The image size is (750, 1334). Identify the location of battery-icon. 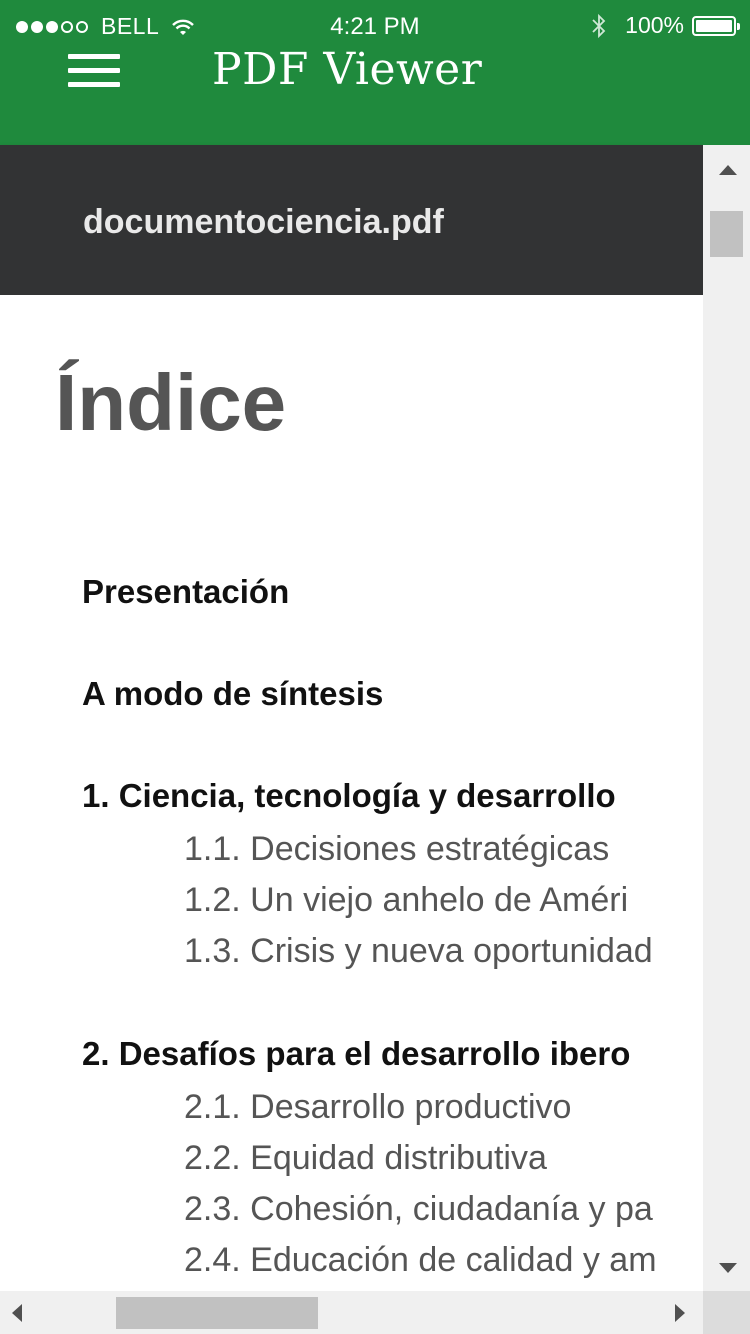
(716, 25).